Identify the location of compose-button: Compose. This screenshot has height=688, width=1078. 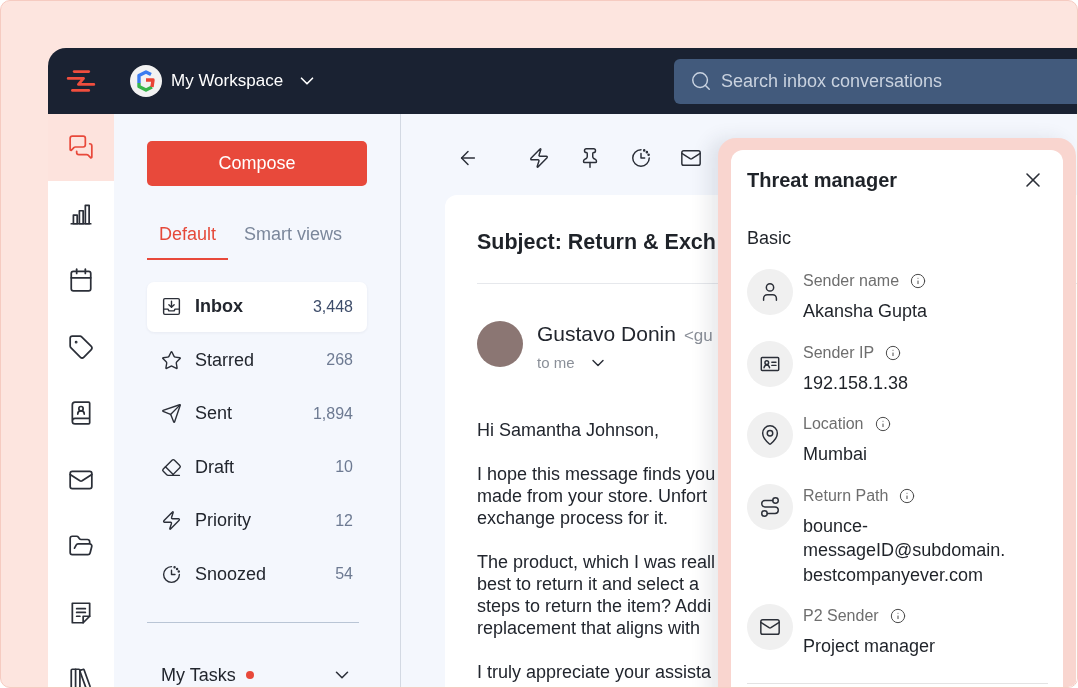
(257, 163).